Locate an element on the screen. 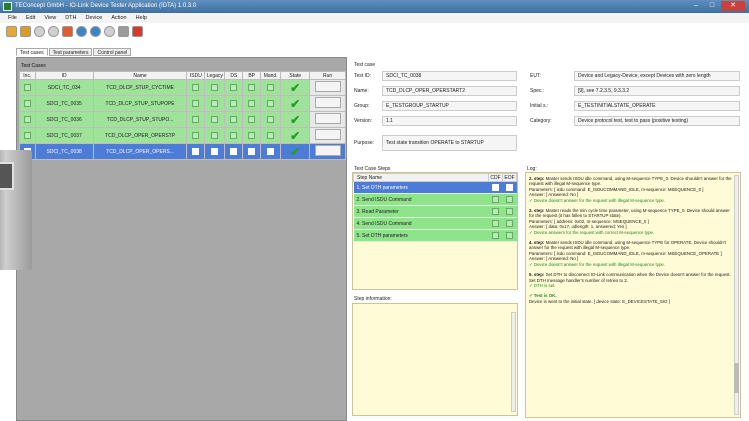  version-field: 1.1 is located at coordinates (449, 121).